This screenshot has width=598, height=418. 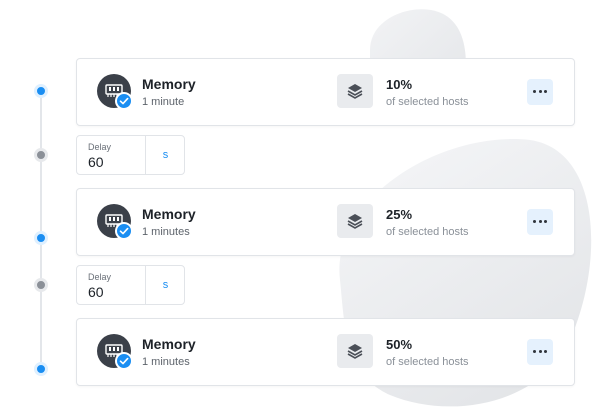 I want to click on step-card: Memory 1 minutes 25% of selected hosts, so click(x=325, y=222).